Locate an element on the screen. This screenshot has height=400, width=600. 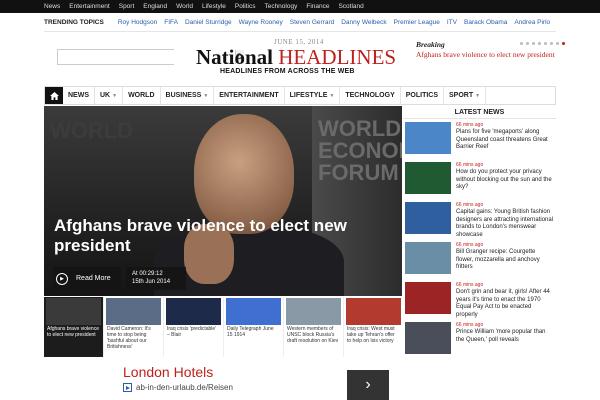
ad-title: London Hotels is located at coordinates (168, 372).